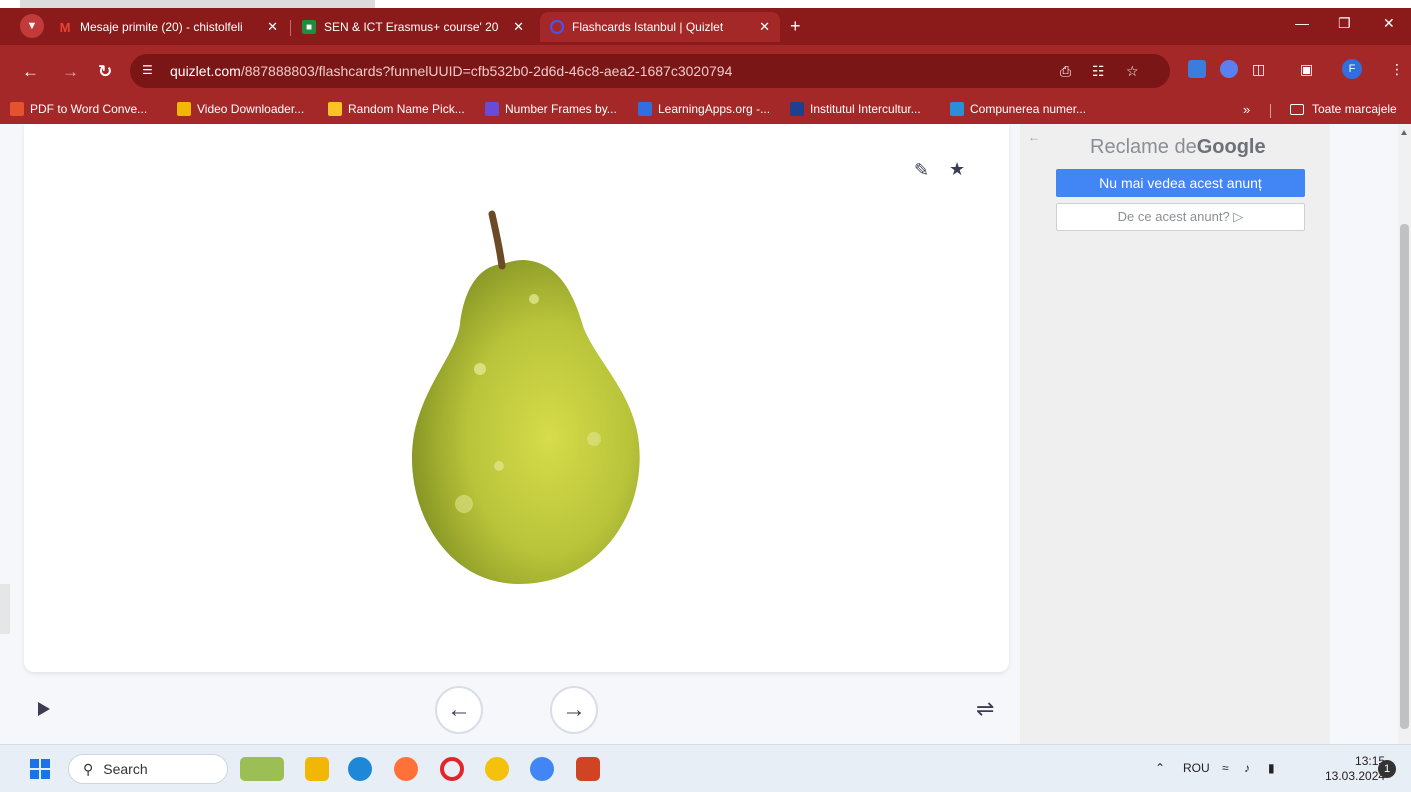  I want to click on ad-back-arrow-icon: ←, so click(1034, 137).